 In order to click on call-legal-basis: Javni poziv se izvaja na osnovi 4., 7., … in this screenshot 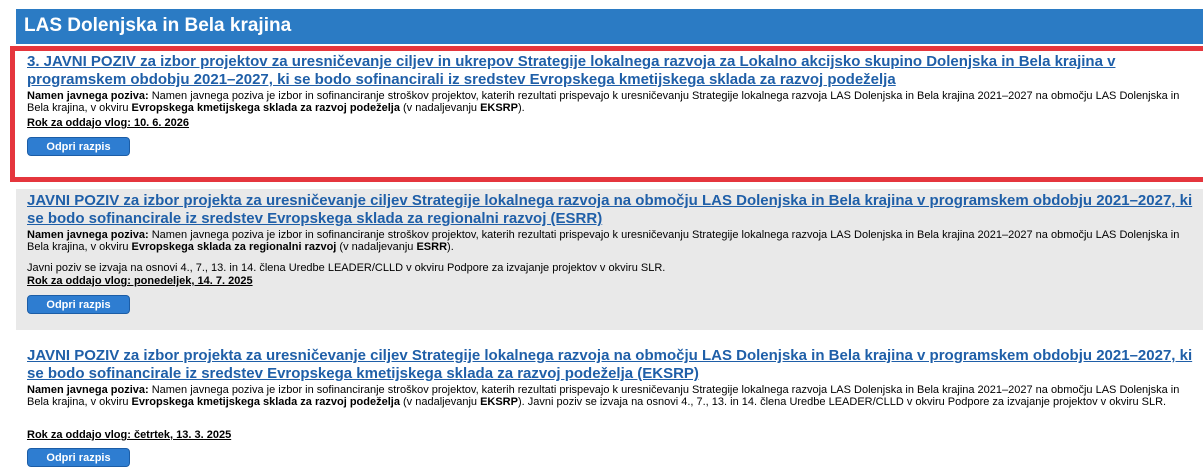, I will do `click(346, 268)`.